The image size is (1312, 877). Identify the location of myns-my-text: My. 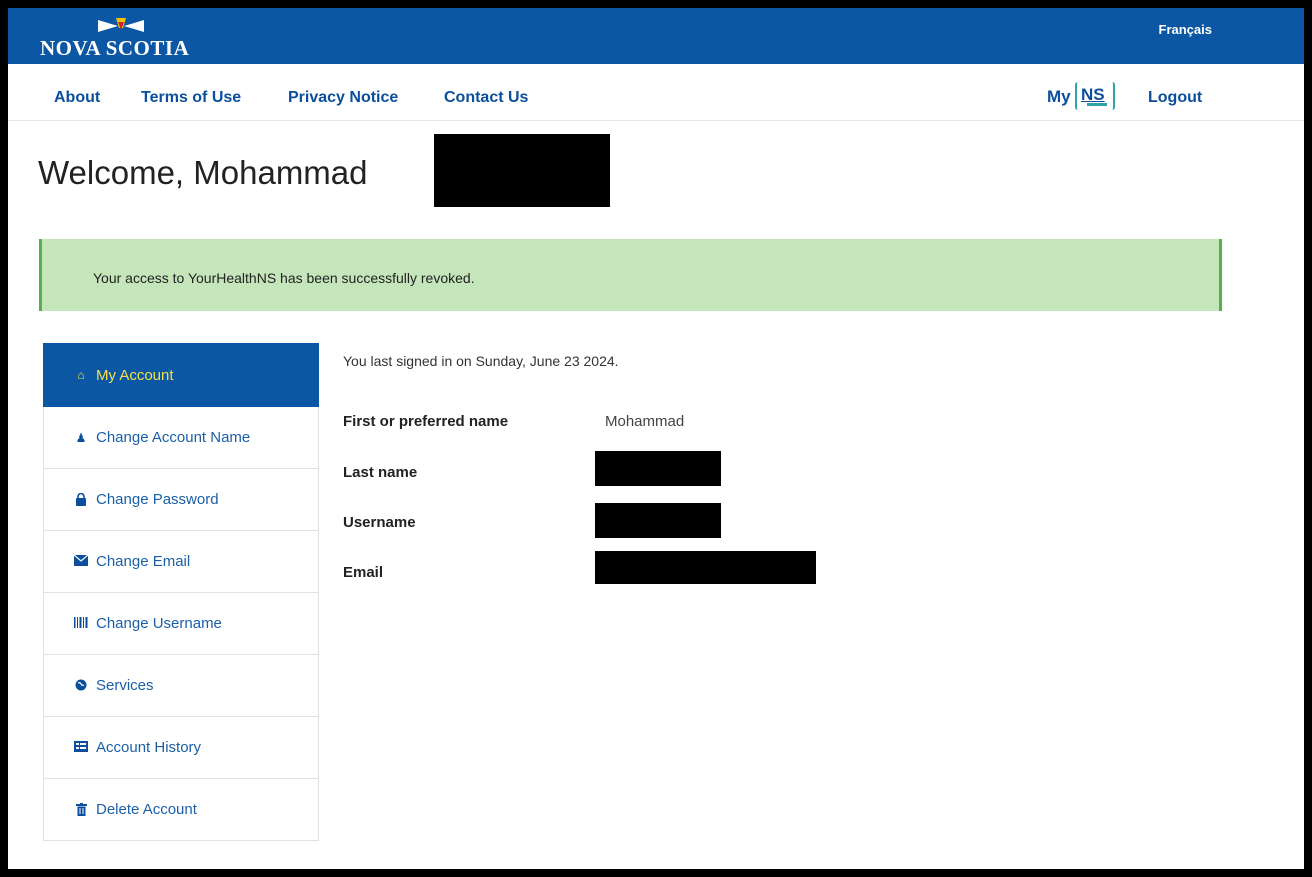
(1059, 96).